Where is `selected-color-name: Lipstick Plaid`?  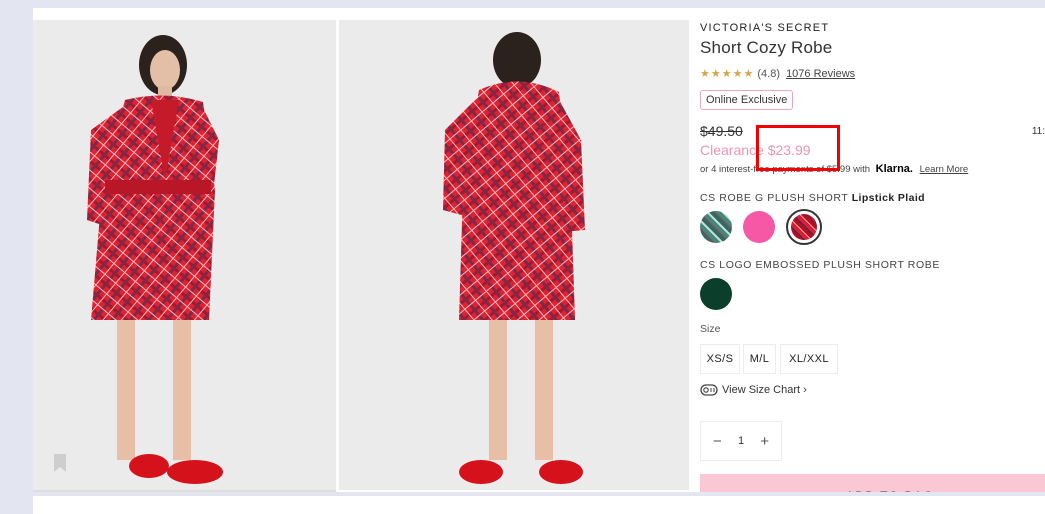
selected-color-name: Lipstick Plaid is located at coordinates (888, 198).